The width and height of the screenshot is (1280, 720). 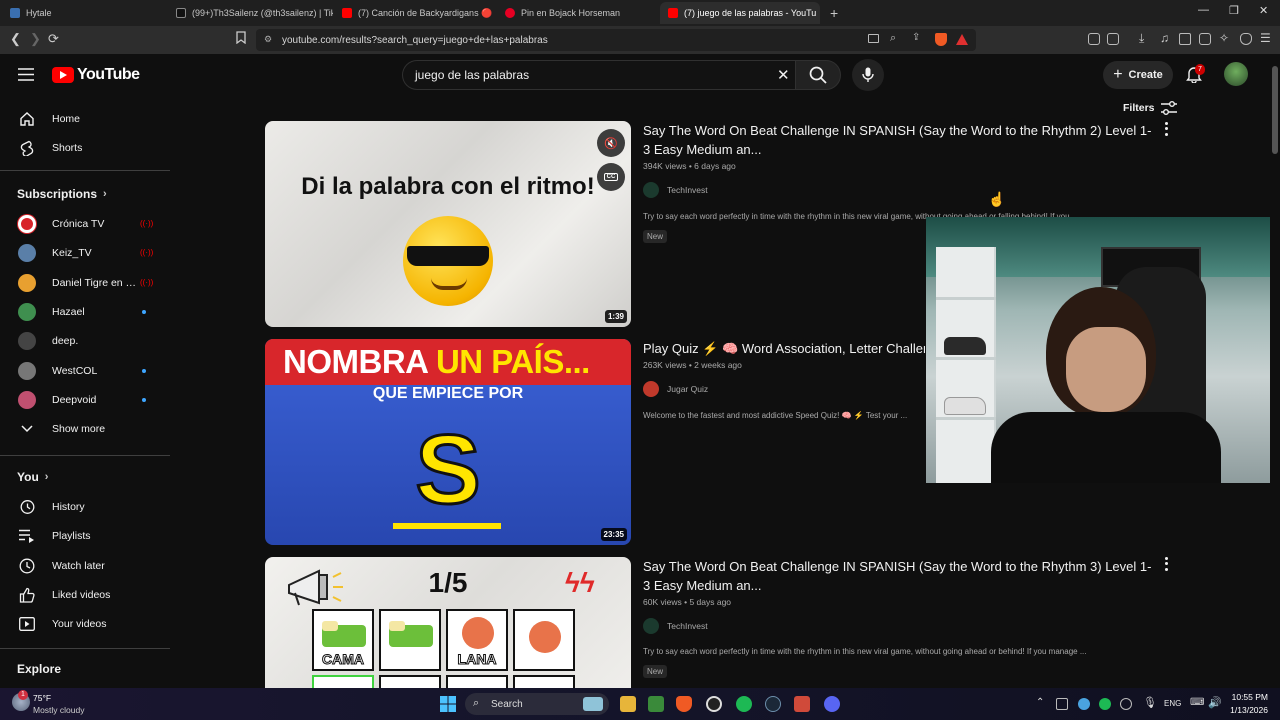 What do you see at coordinates (85, 623) in the screenshot?
I see `sidebar-item-your-videos: Your videos` at bounding box center [85, 623].